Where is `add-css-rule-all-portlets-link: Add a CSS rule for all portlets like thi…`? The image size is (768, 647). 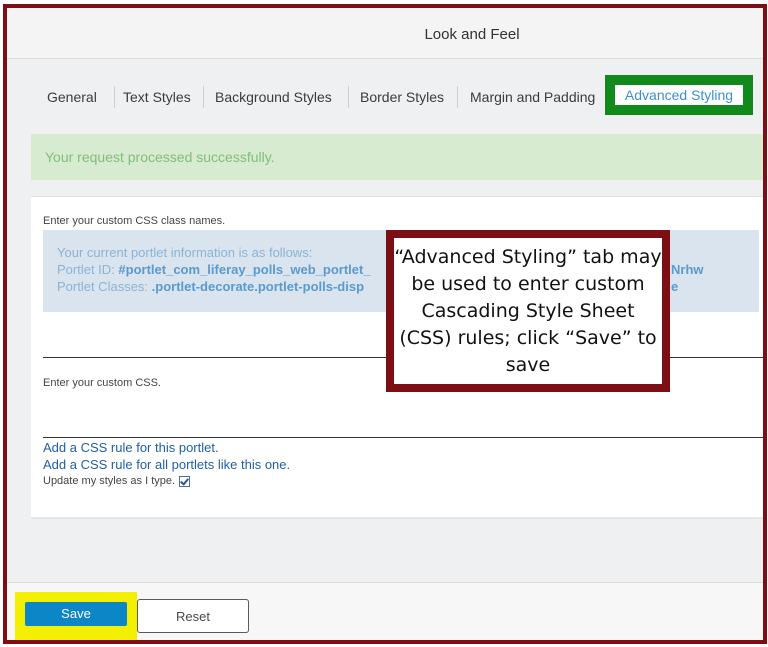
add-css-rule-all-portlets-link: Add a CSS rule for all portlets like thi… is located at coordinates (166, 464).